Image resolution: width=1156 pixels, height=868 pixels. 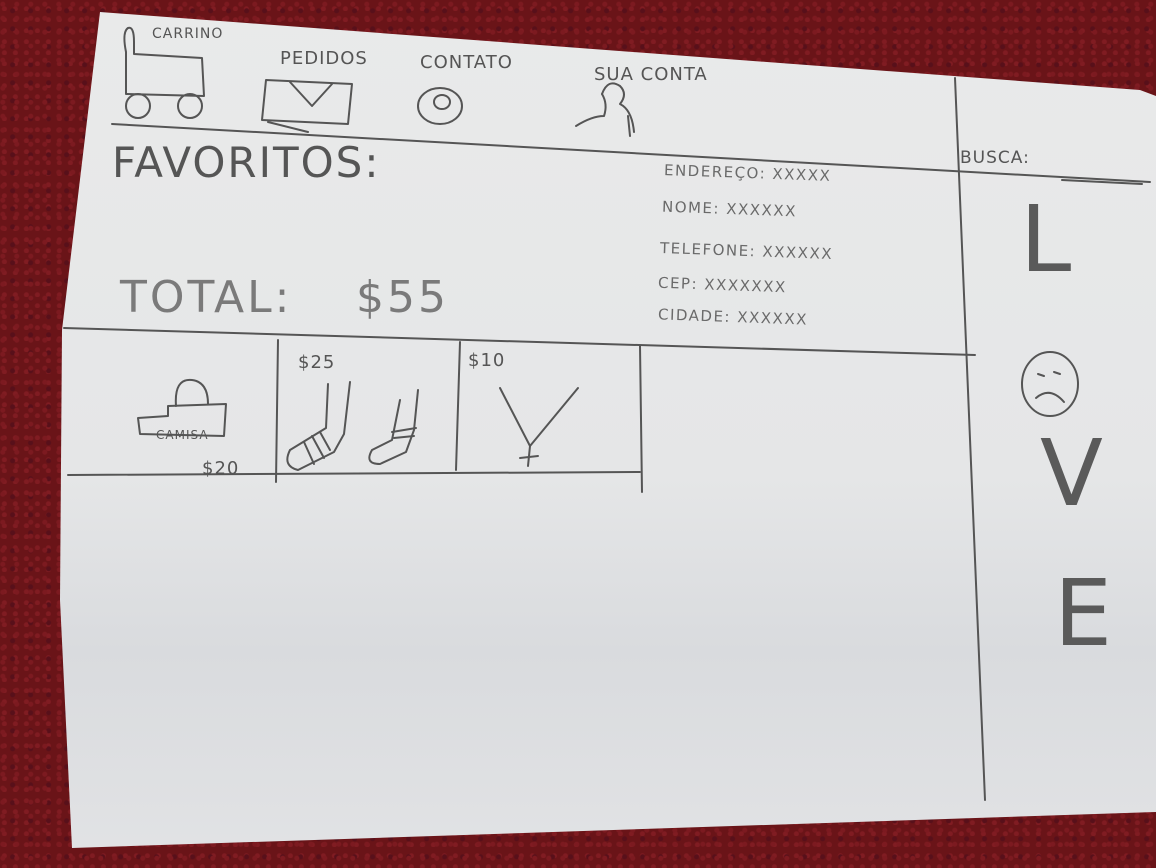 I want to click on nav-carrinho-label: CARRINO, so click(x=187, y=34).